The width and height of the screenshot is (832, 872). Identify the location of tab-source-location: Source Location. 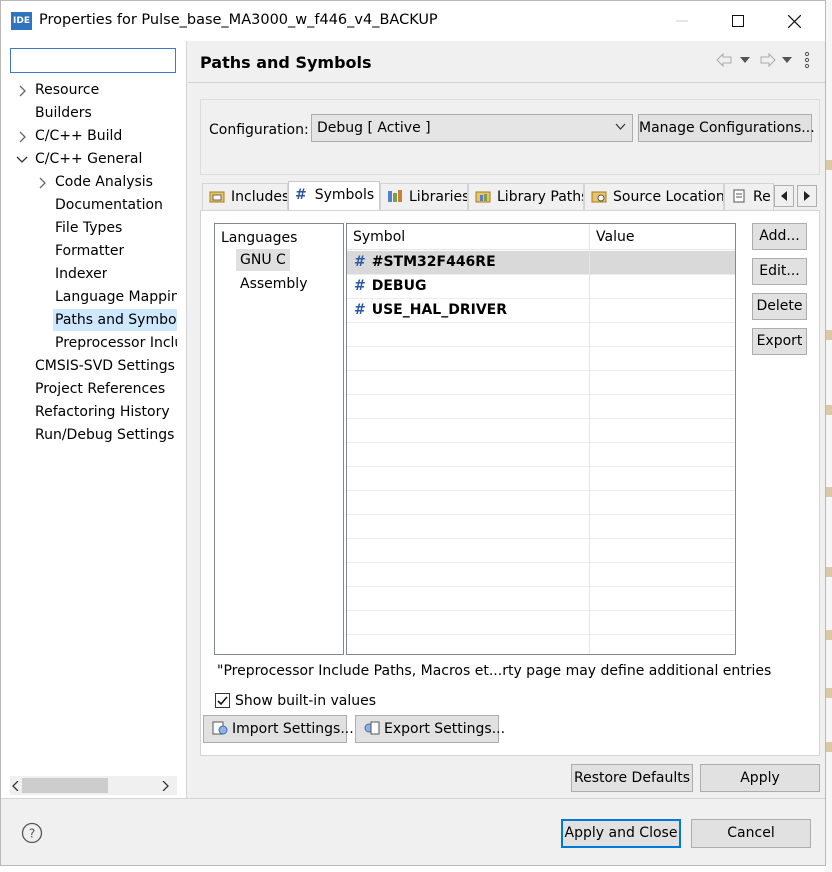
(654, 196).